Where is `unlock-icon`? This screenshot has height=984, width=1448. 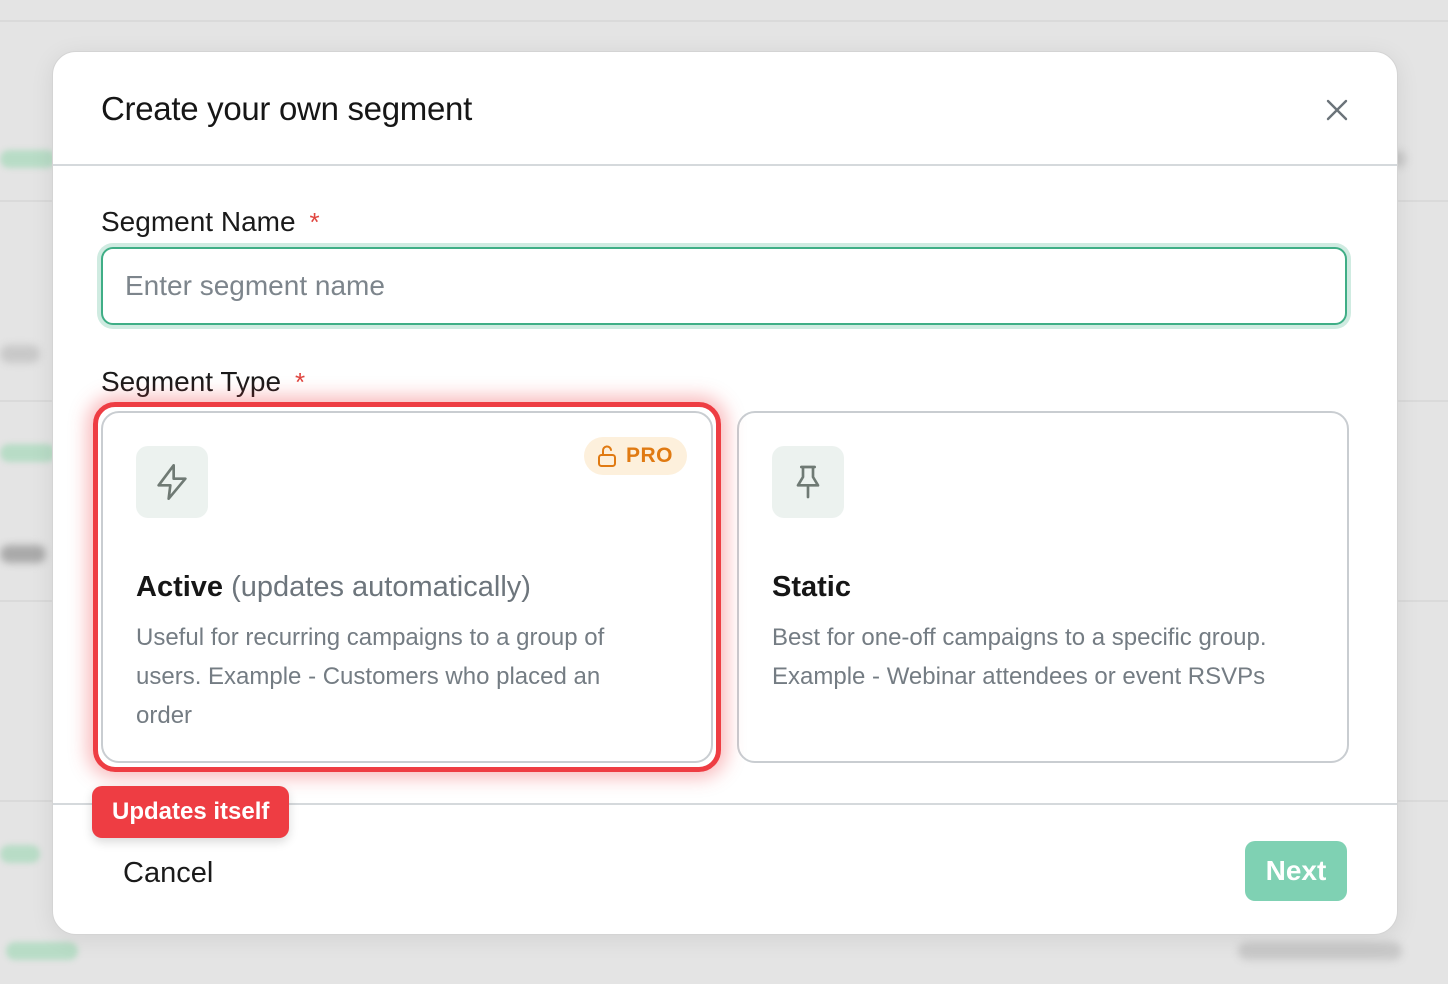
unlock-icon is located at coordinates (606, 456).